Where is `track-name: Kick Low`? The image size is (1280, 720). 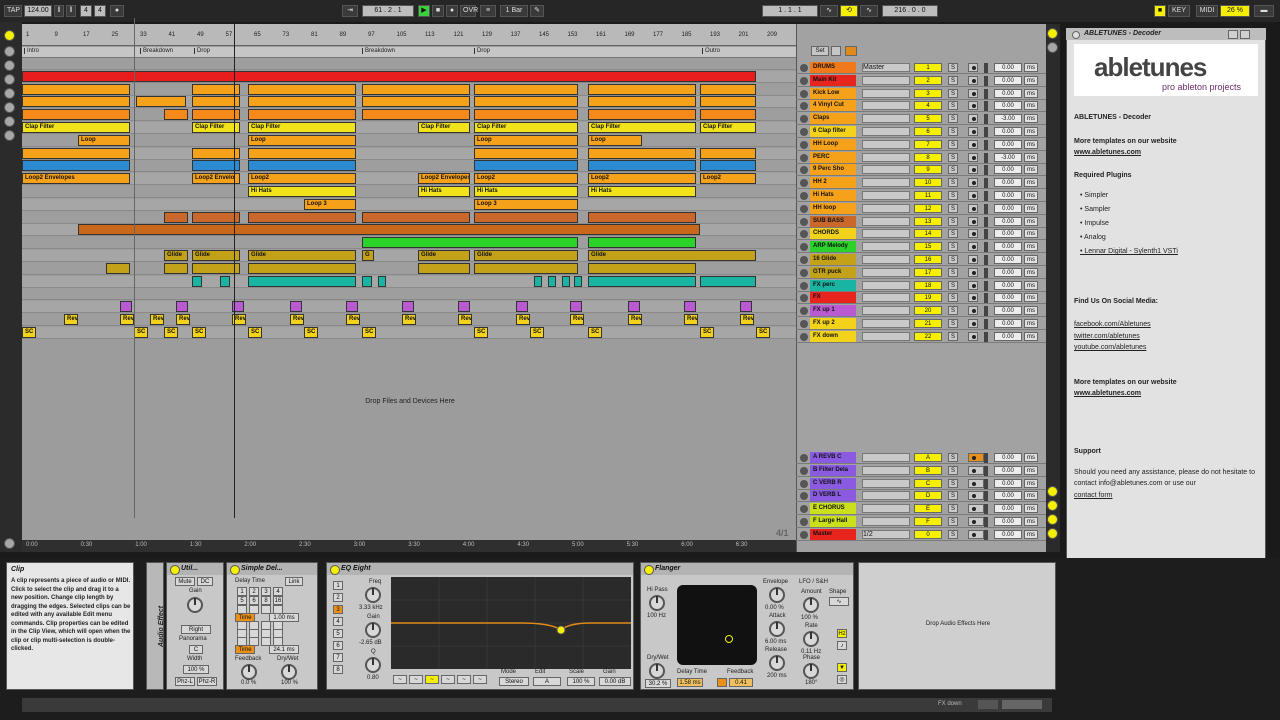
track-name: Kick Low is located at coordinates (833, 93).